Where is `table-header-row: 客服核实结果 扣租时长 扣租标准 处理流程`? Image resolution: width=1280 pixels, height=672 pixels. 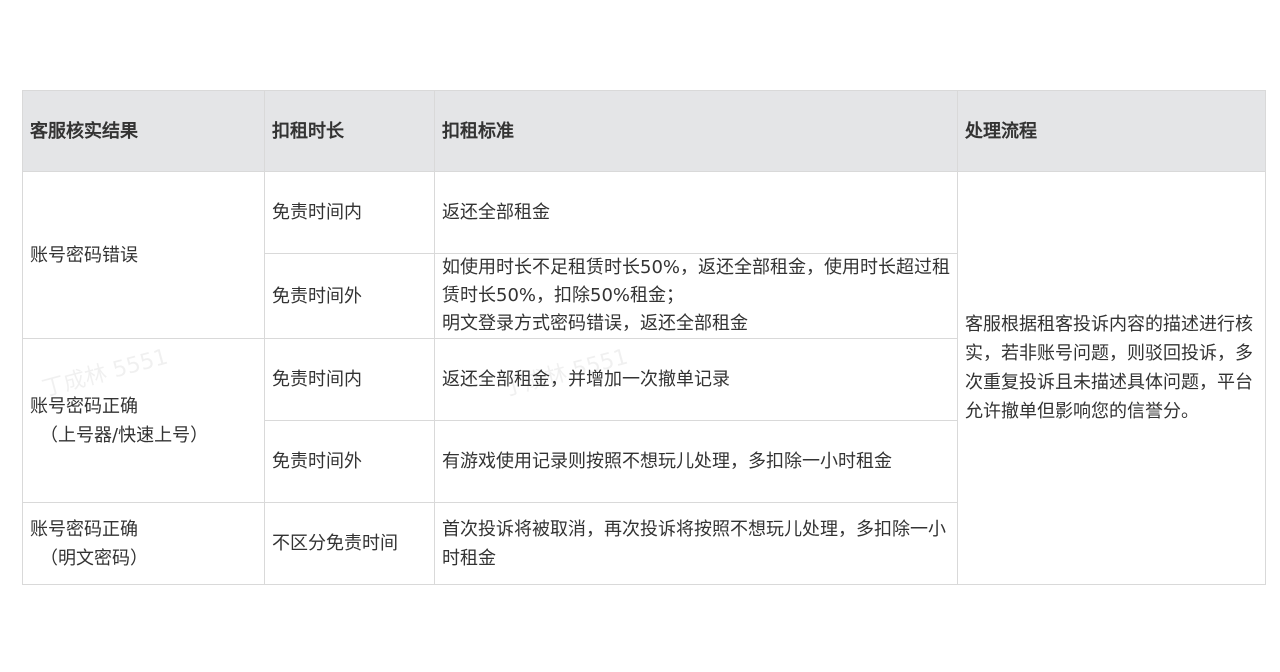
table-header-row: 客服核实结果 扣租时长 扣租标准 处理流程 is located at coordinates (644, 131).